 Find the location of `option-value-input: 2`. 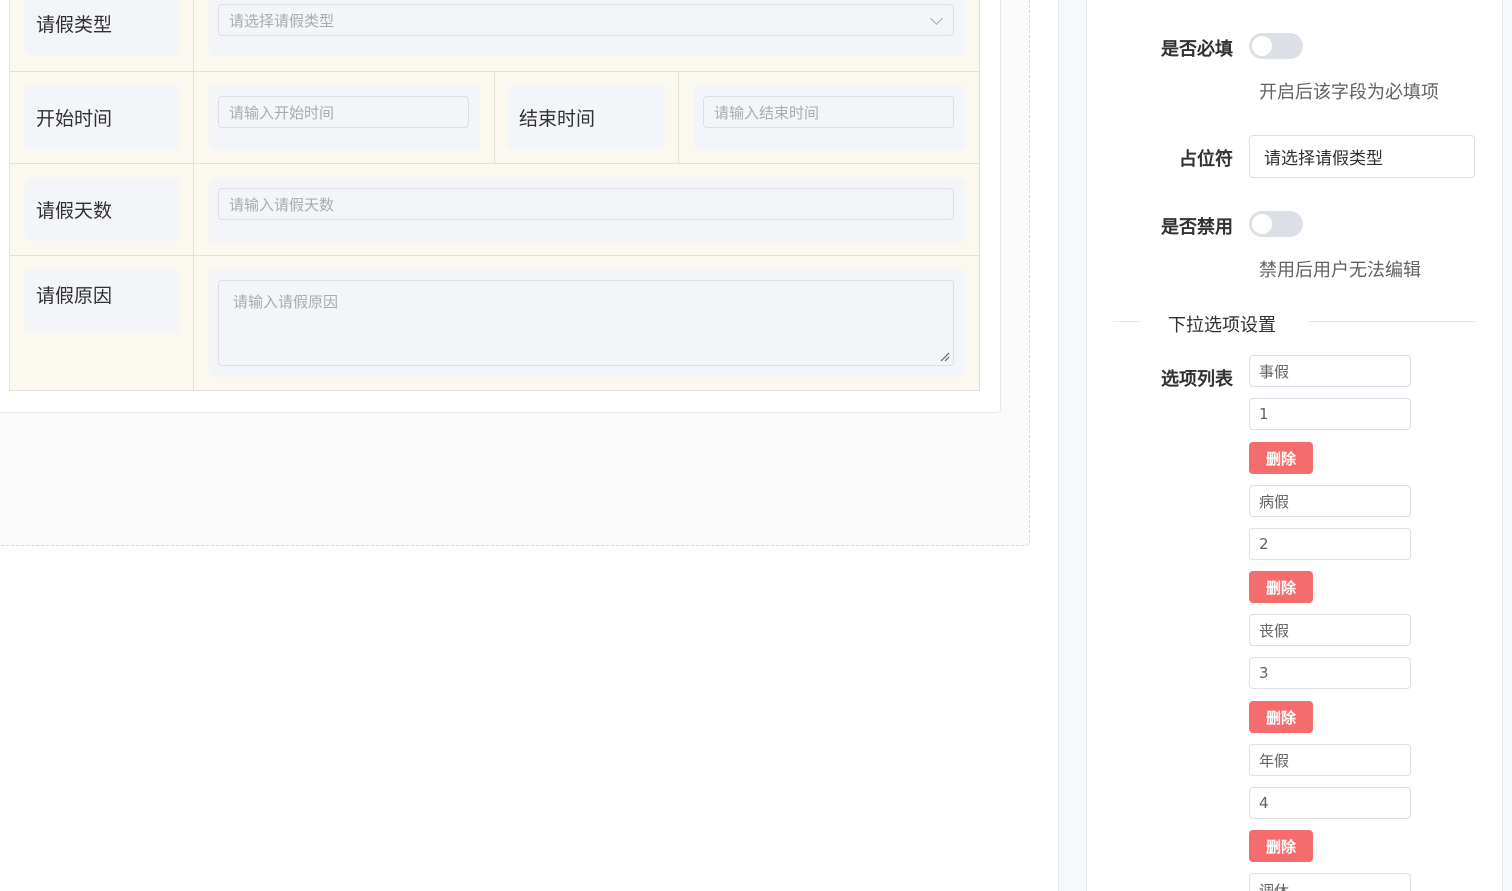

option-value-input: 2 is located at coordinates (1330, 544).